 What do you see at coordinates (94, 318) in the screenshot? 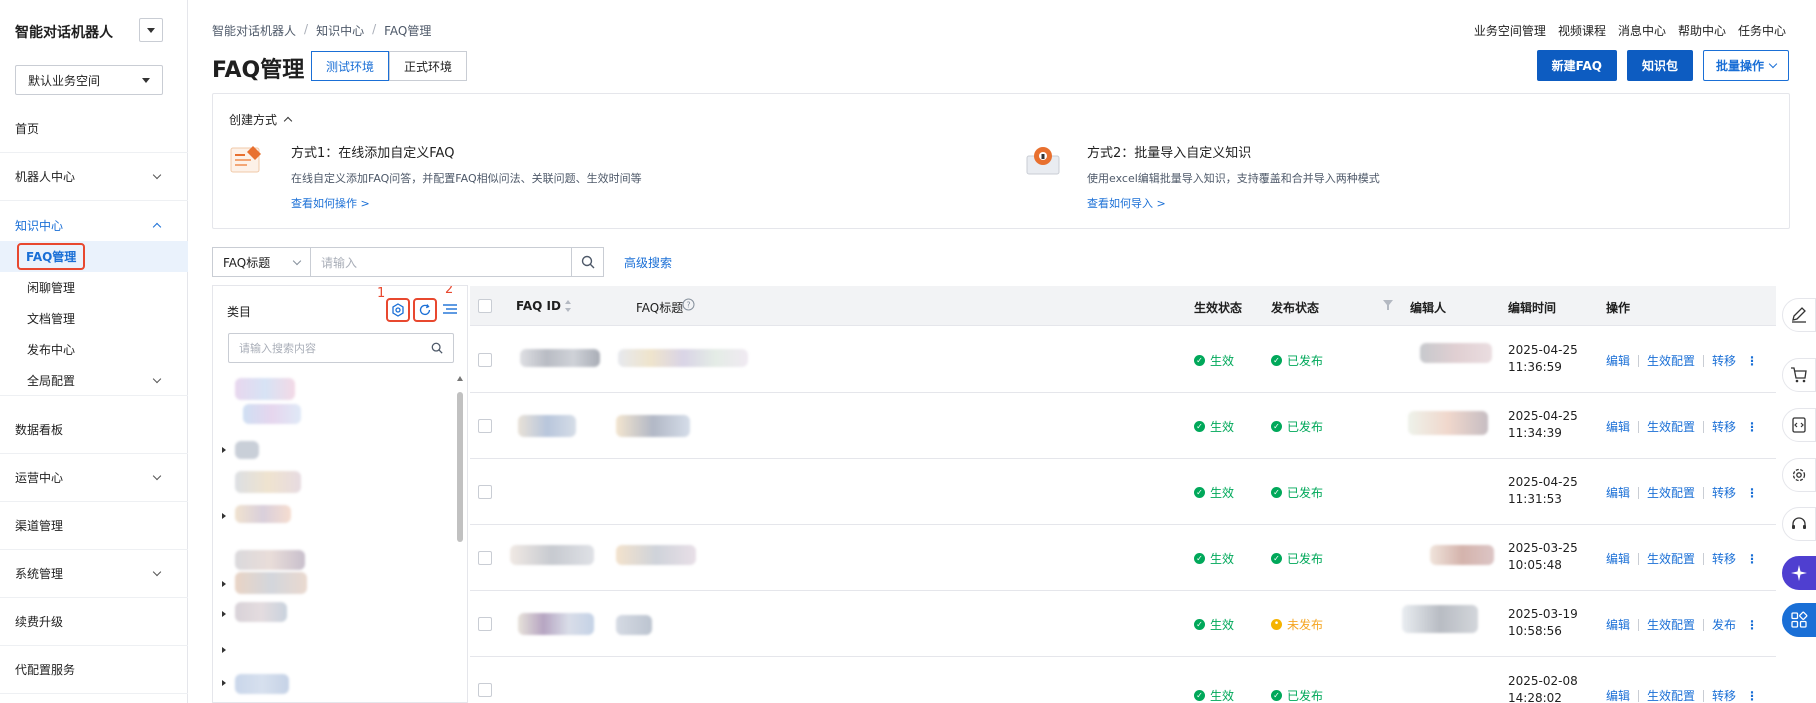
I see `sub-item-docs: 文档管理` at bounding box center [94, 318].